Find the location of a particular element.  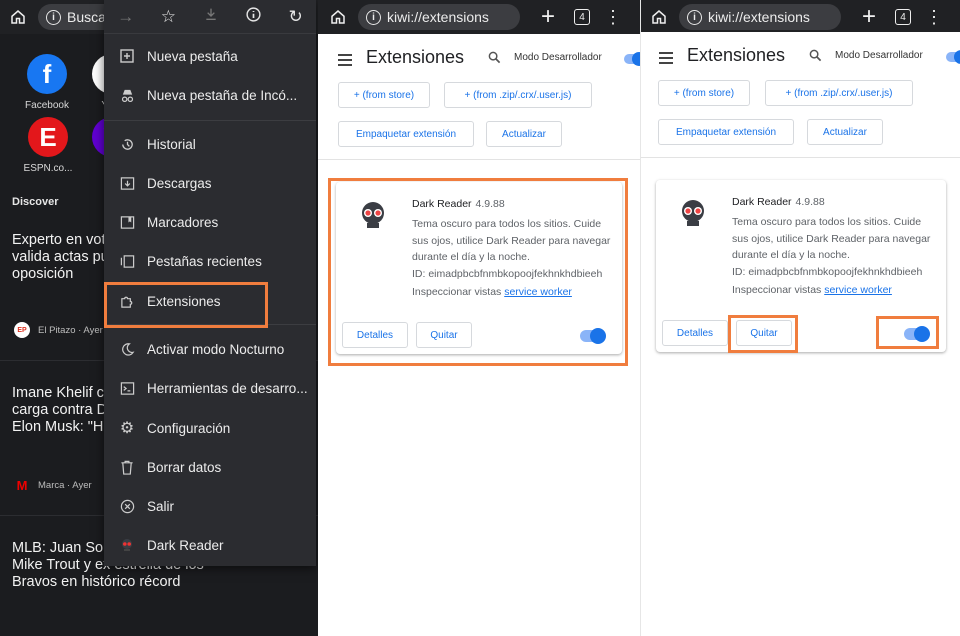

menu-item-label: Pestañas recientes is located at coordinates (204, 261).